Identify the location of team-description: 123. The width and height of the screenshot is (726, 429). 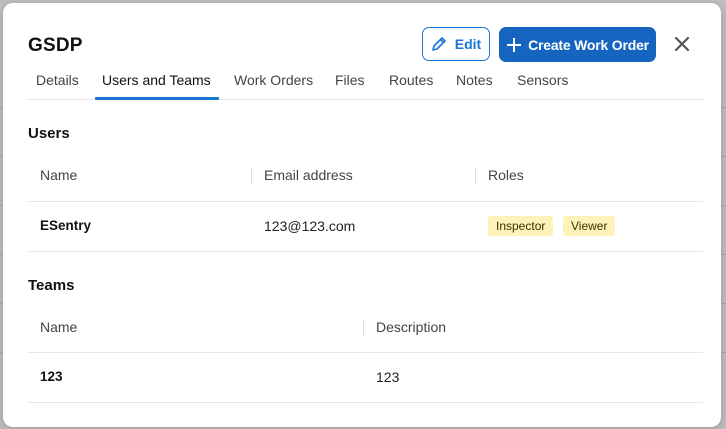
(388, 377).